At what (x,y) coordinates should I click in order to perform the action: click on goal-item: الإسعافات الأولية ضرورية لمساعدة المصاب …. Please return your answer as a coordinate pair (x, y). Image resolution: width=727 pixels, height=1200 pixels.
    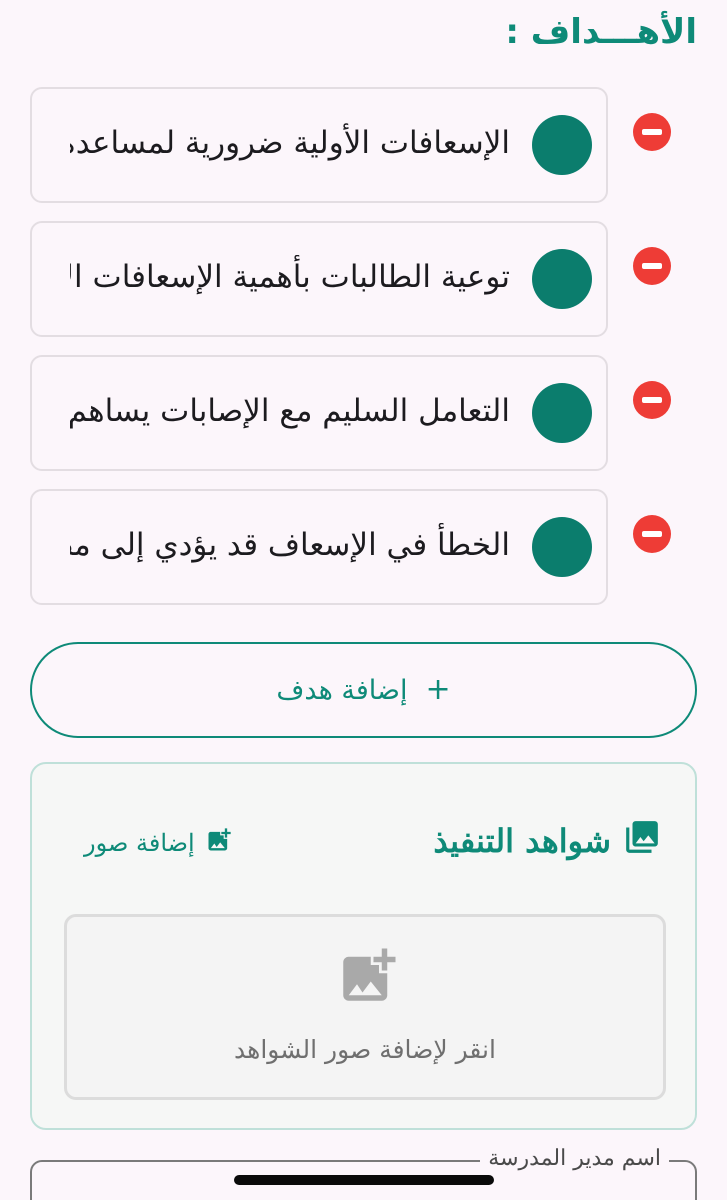
    Looking at the image, I should click on (319, 145).